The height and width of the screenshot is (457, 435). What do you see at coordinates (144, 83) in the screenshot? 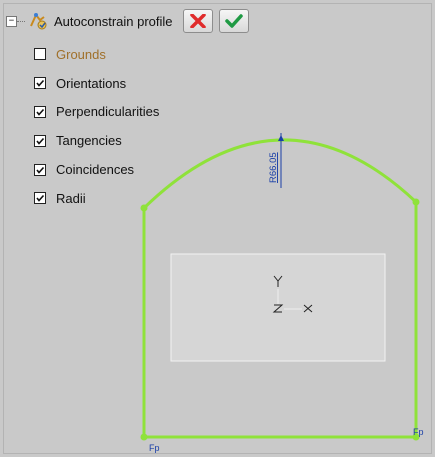
I see `option-orientations: Orientations` at bounding box center [144, 83].